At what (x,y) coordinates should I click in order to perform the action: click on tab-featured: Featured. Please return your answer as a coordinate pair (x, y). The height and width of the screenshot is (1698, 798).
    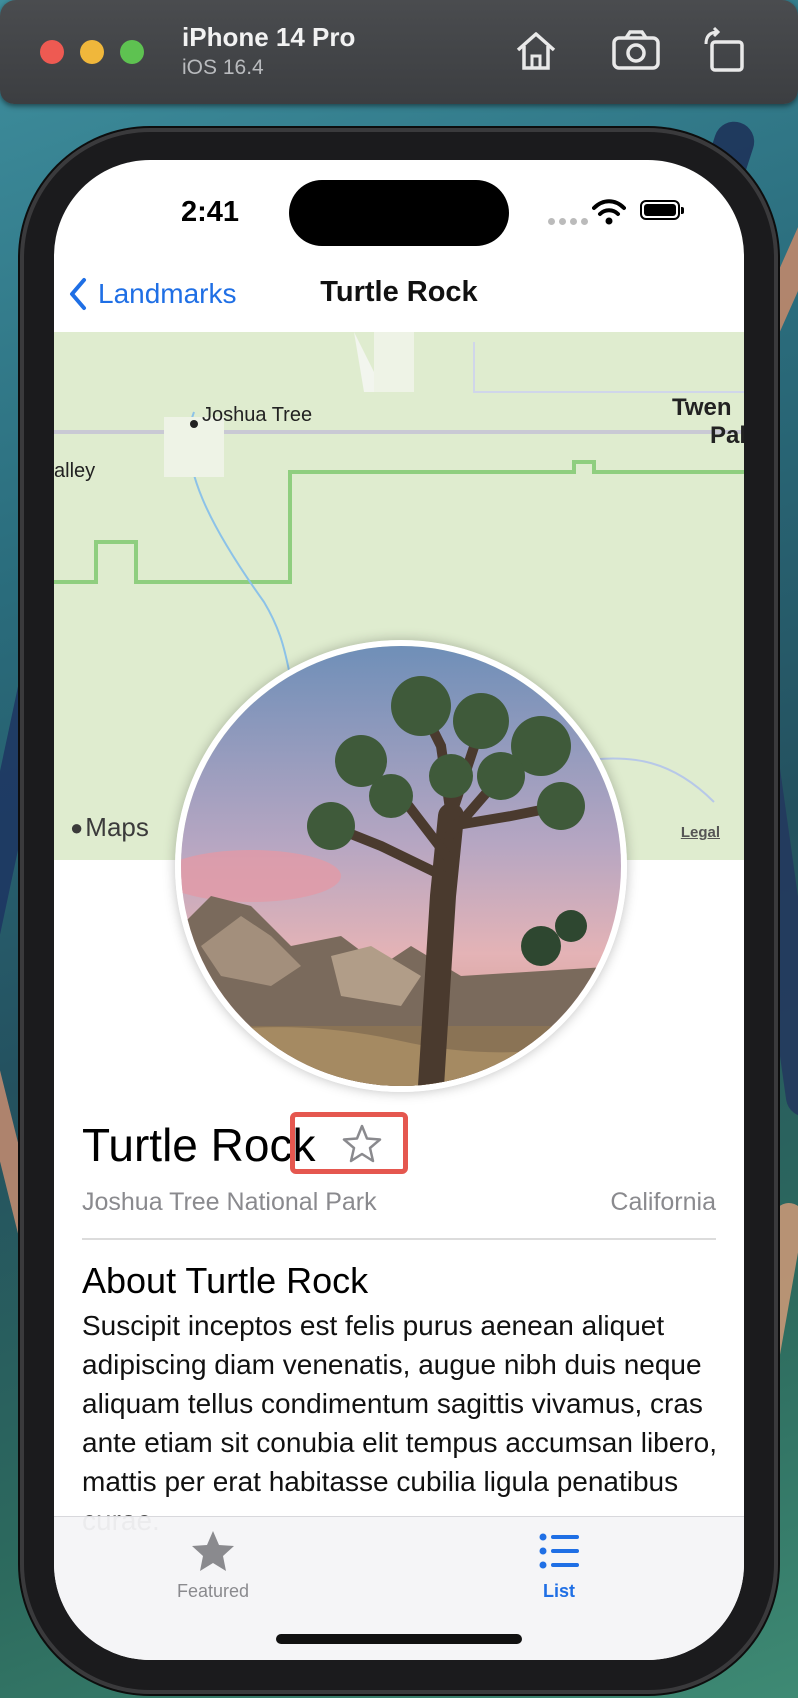
    Looking at the image, I should click on (213, 1564).